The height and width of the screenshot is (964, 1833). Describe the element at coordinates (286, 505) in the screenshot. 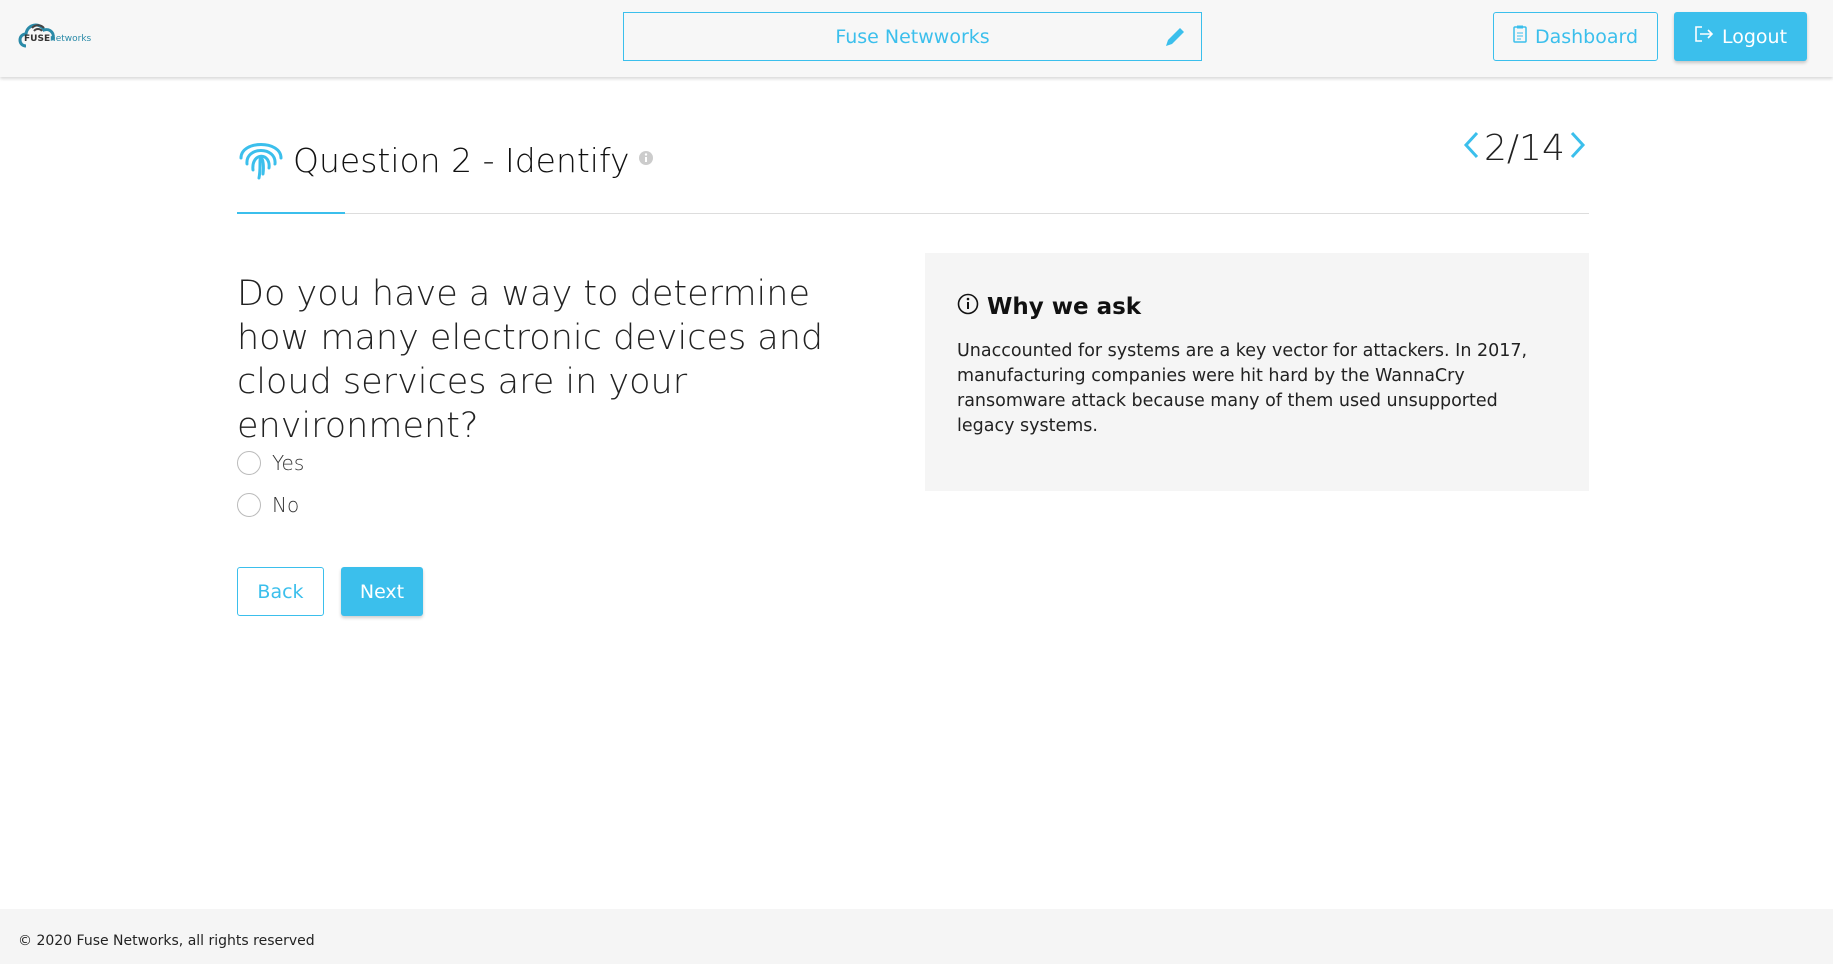

I see `option-label: No` at that location.